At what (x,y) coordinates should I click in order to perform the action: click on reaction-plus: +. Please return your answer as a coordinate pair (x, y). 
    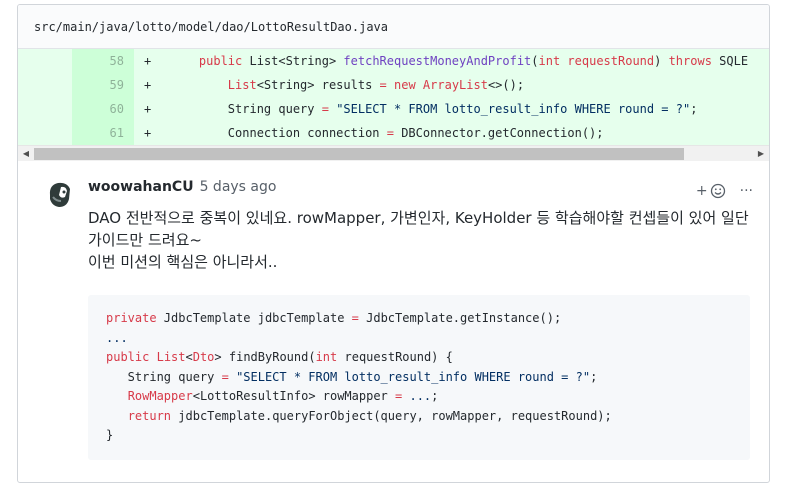
    Looking at the image, I should click on (701, 191).